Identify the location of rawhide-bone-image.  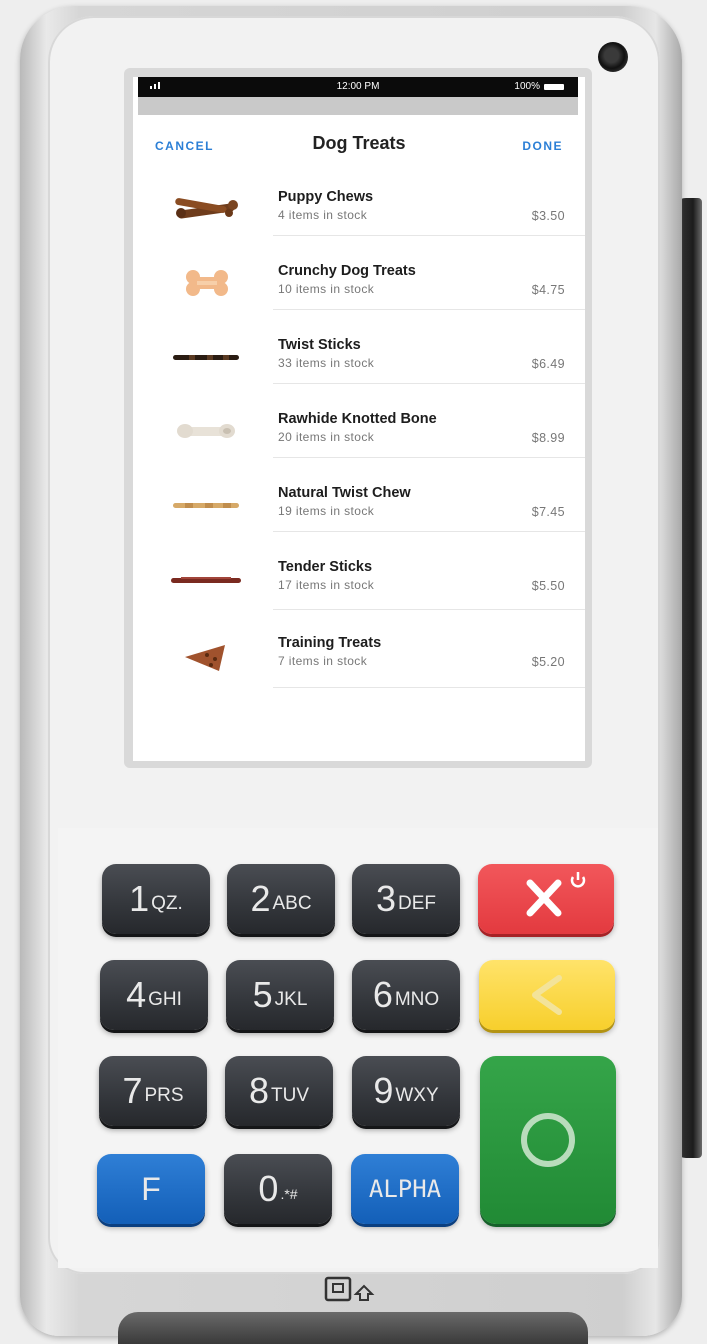
(206, 431).